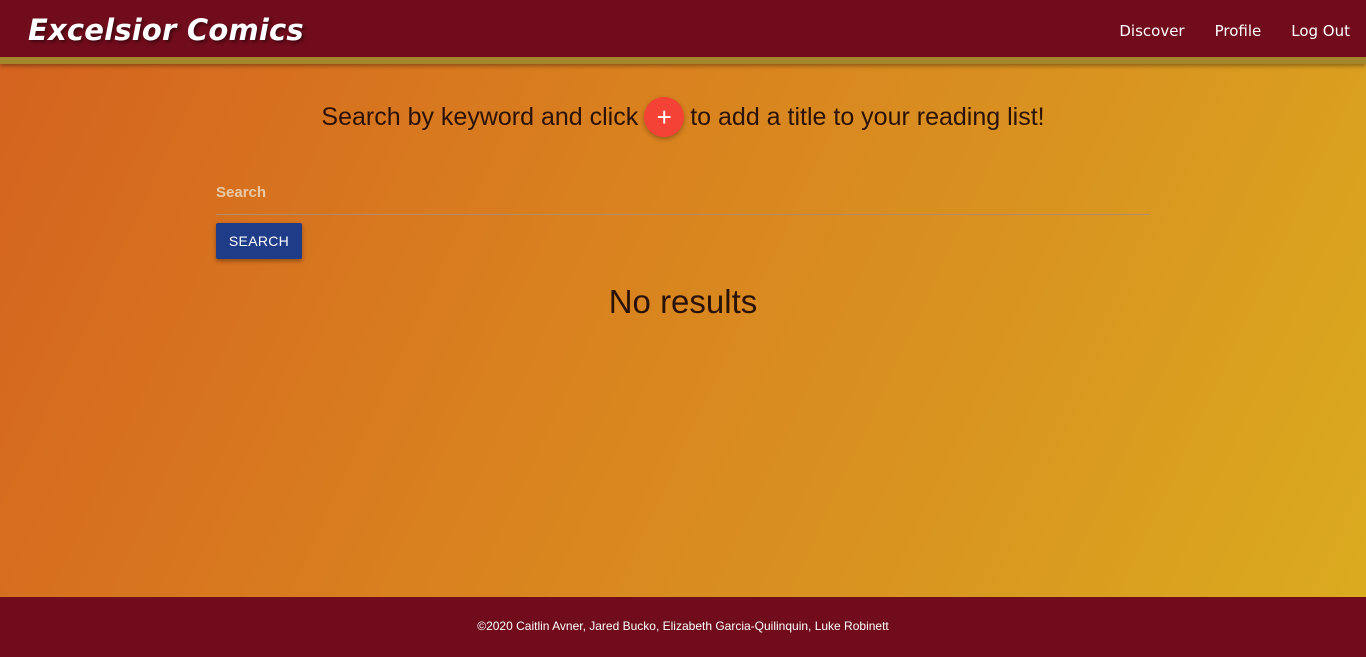 This screenshot has width=1366, height=657. Describe the element at coordinates (683, 301) in the screenshot. I see `no-results-message: No results` at that location.